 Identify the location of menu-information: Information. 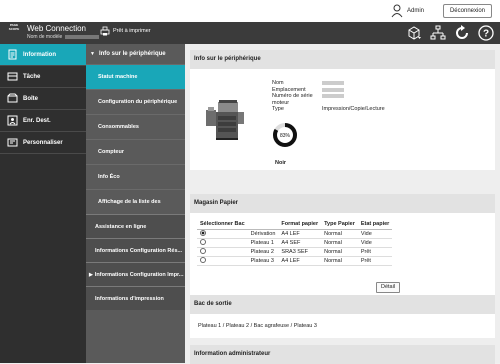
(43, 55).